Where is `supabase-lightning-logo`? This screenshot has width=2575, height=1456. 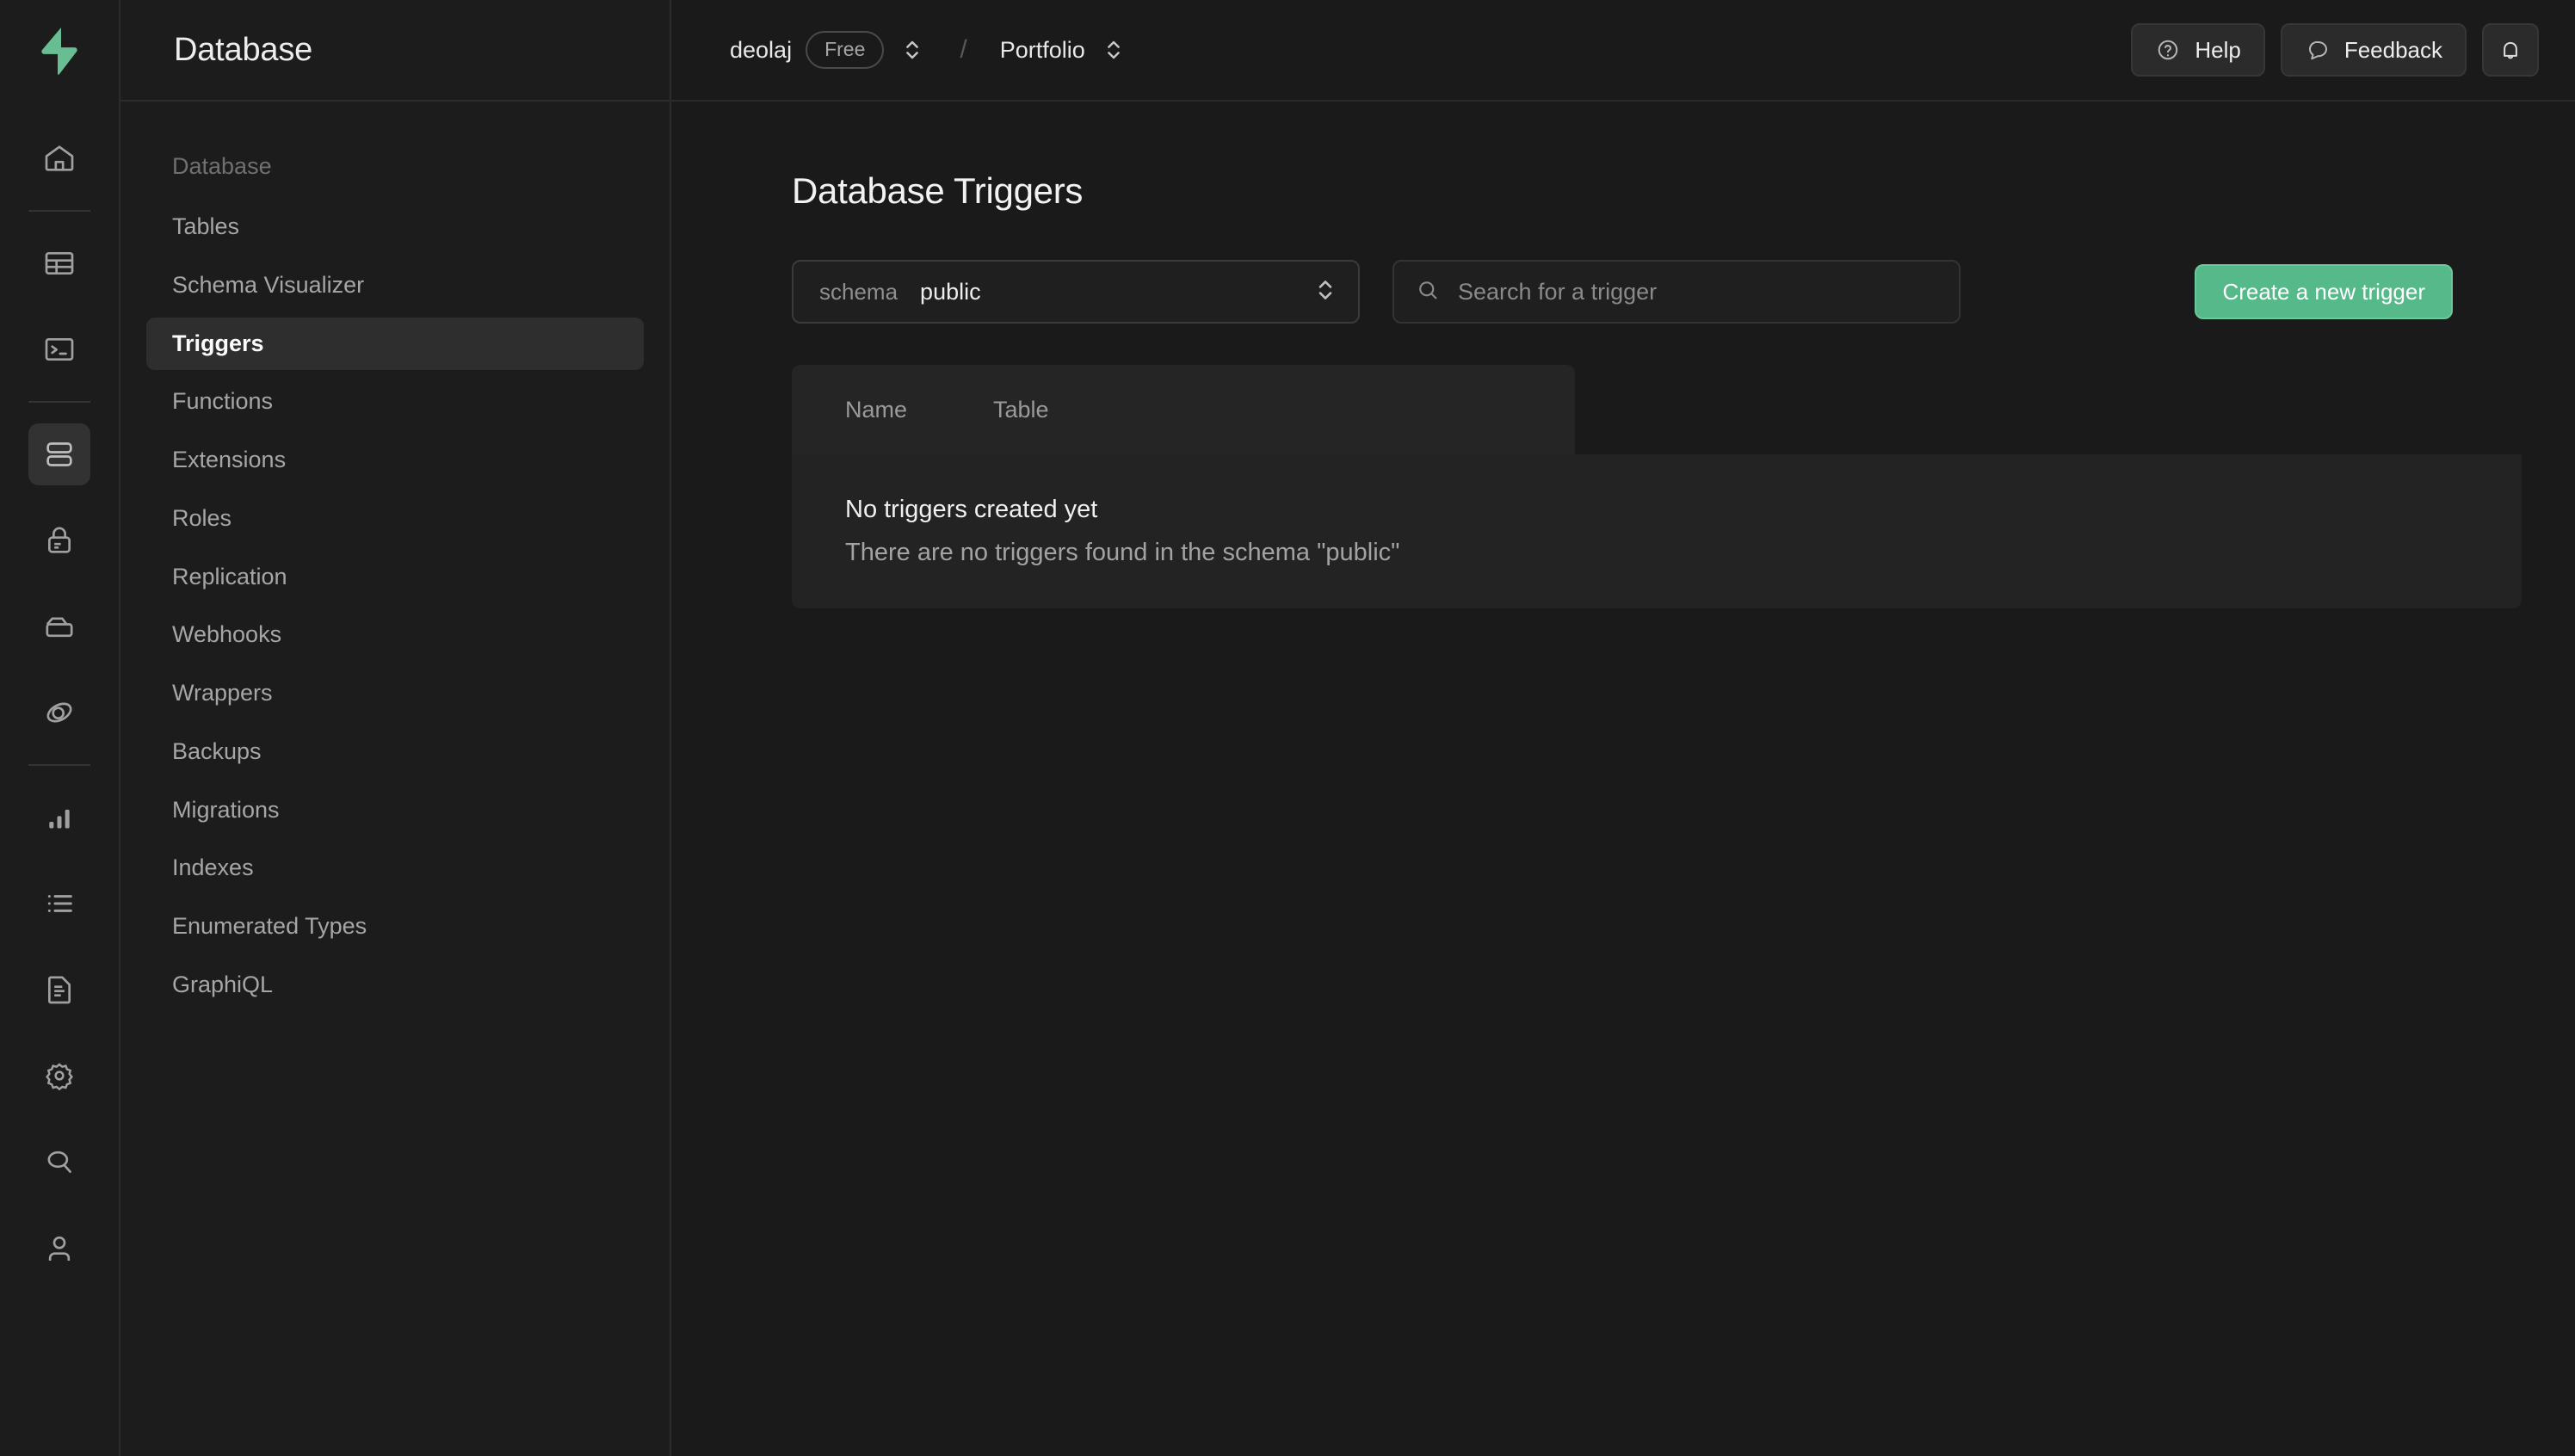 supabase-lightning-logo is located at coordinates (59, 51).